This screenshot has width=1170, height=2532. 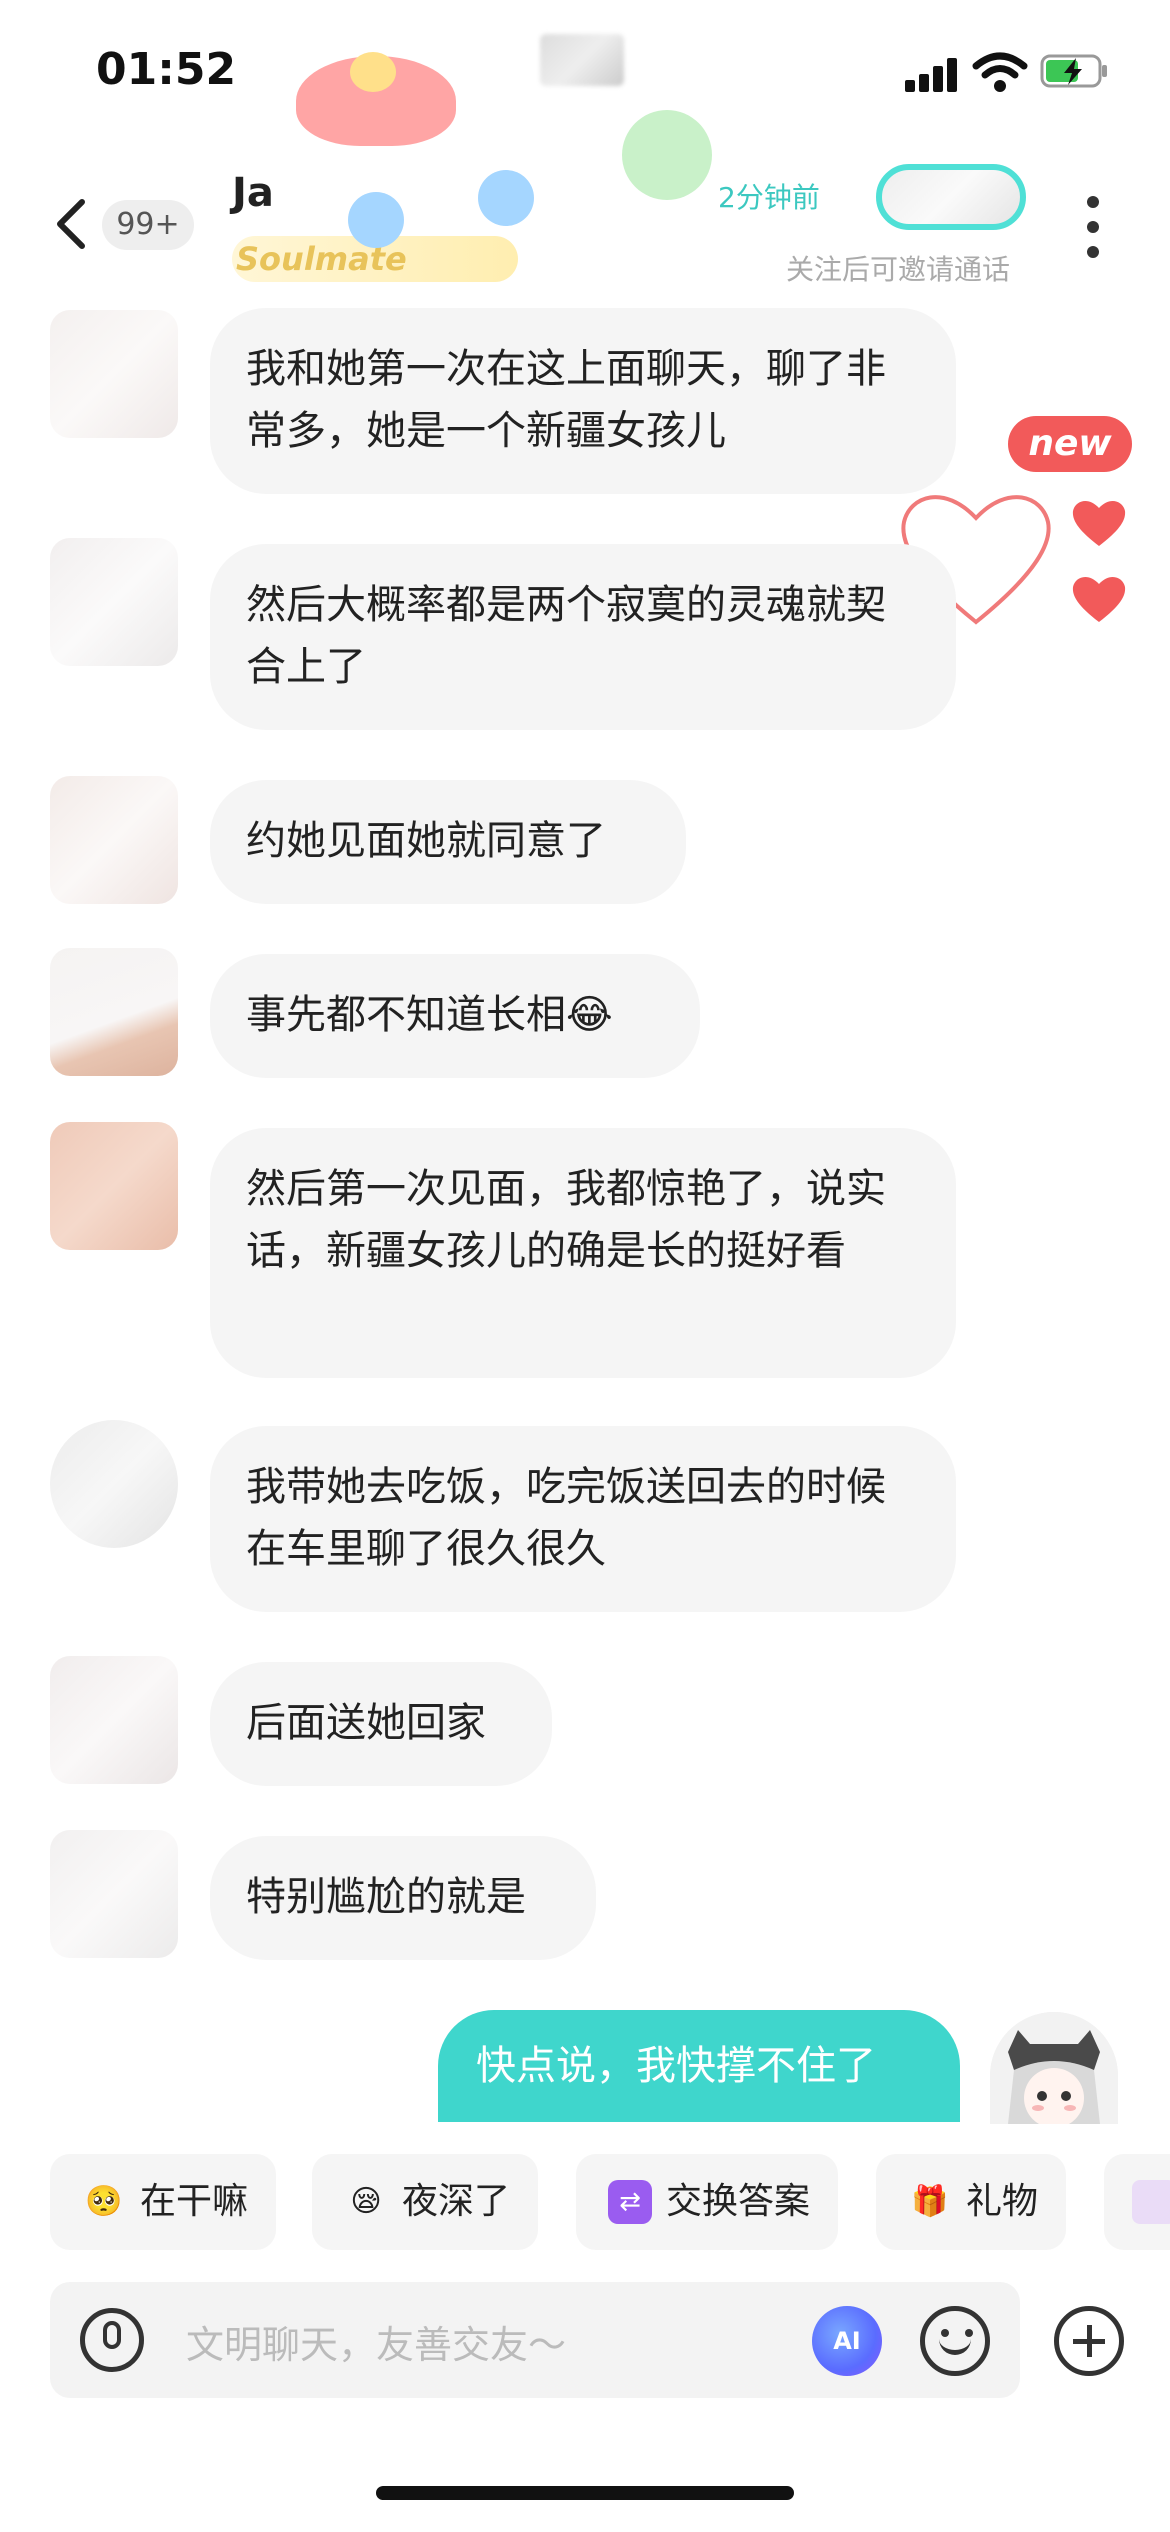 What do you see at coordinates (194, 2201) in the screenshot?
I see `quick-reply-label: 在干嘛` at bounding box center [194, 2201].